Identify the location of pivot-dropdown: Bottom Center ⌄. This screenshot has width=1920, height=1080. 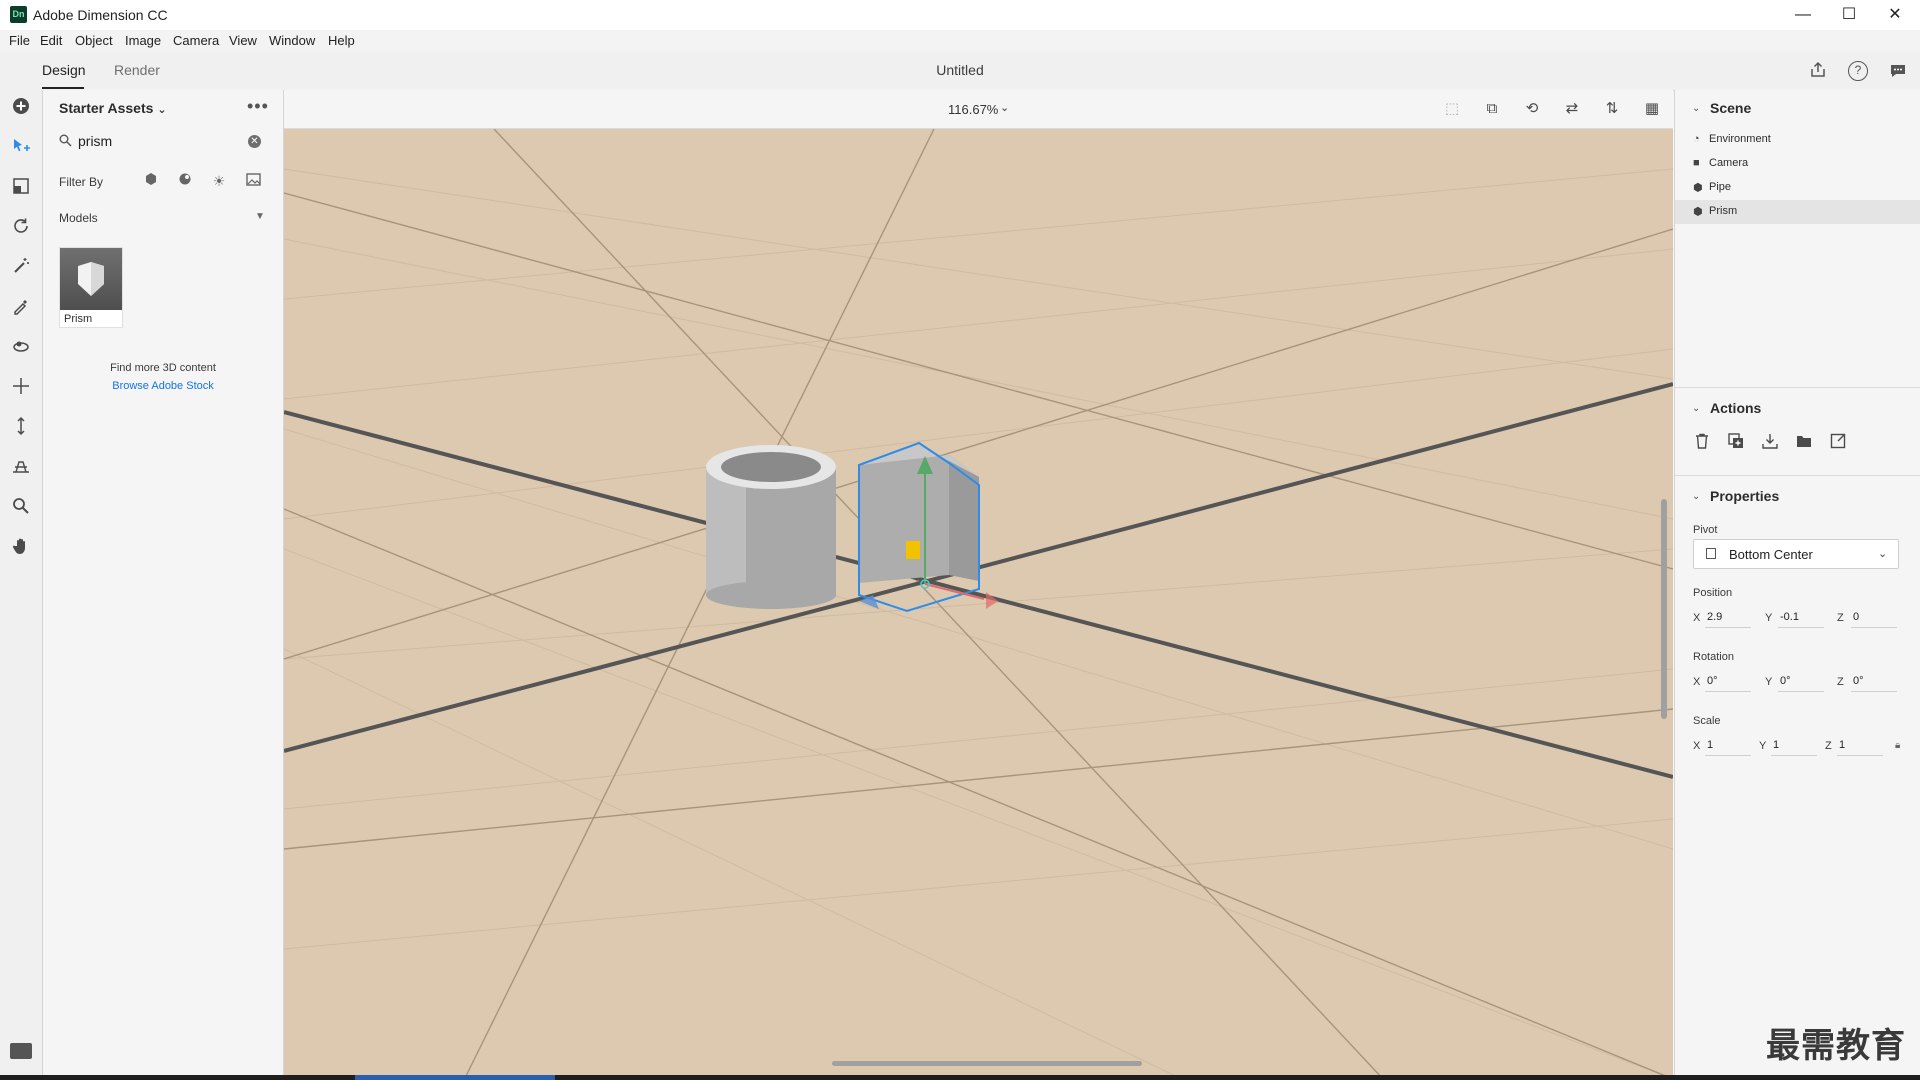
(1796, 554).